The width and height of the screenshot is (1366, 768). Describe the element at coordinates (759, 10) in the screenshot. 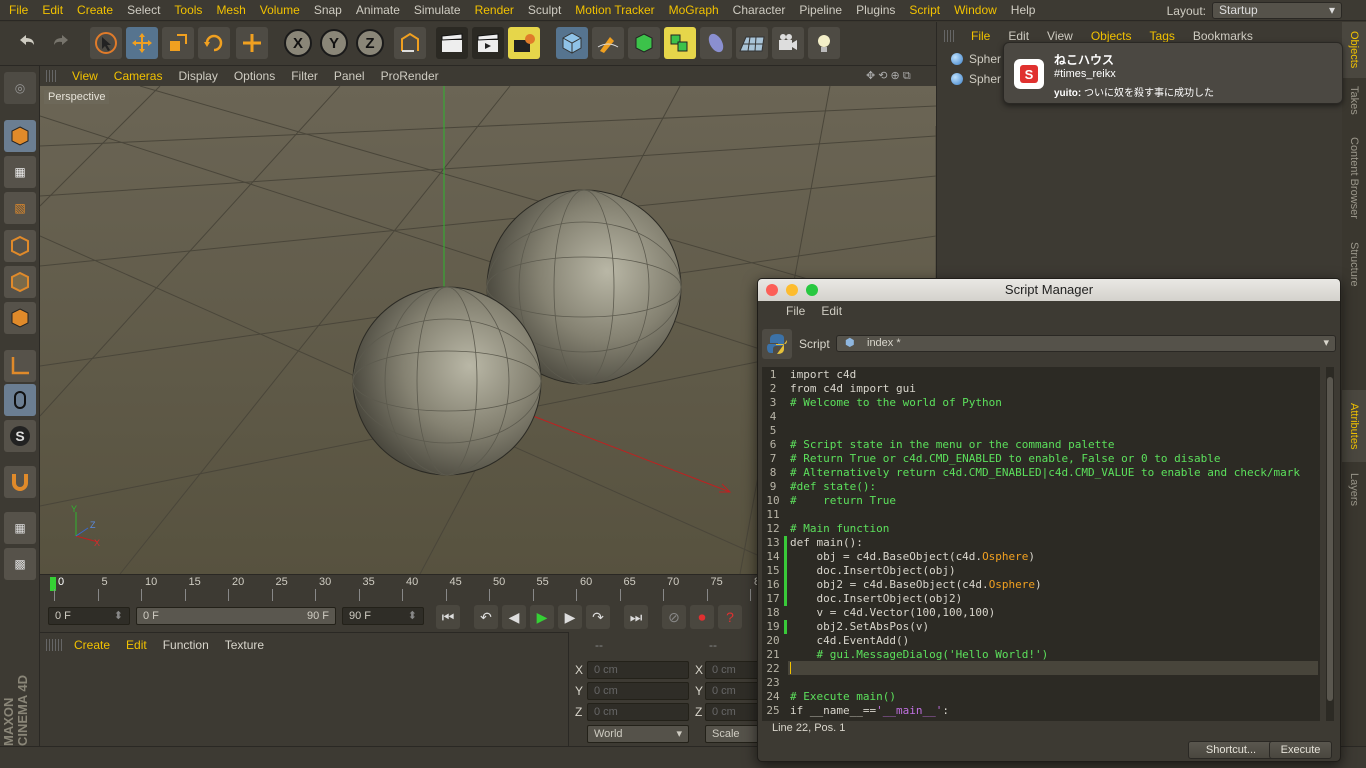

I see `menu-character: Character` at that location.